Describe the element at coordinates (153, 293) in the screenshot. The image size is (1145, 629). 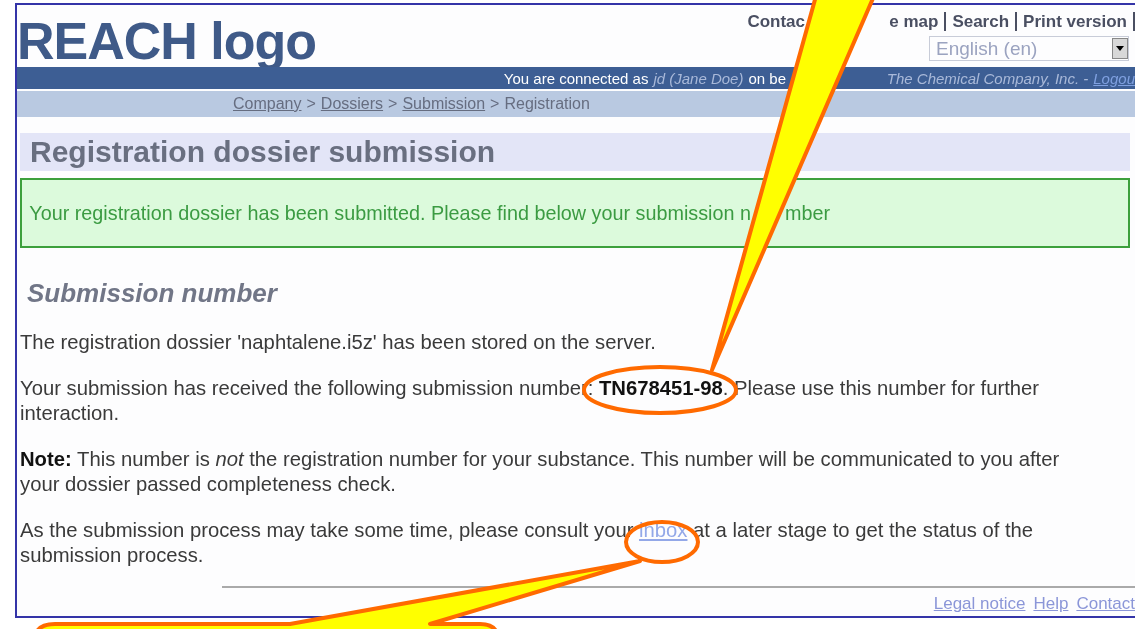
I see `section-title: Submission number` at that location.